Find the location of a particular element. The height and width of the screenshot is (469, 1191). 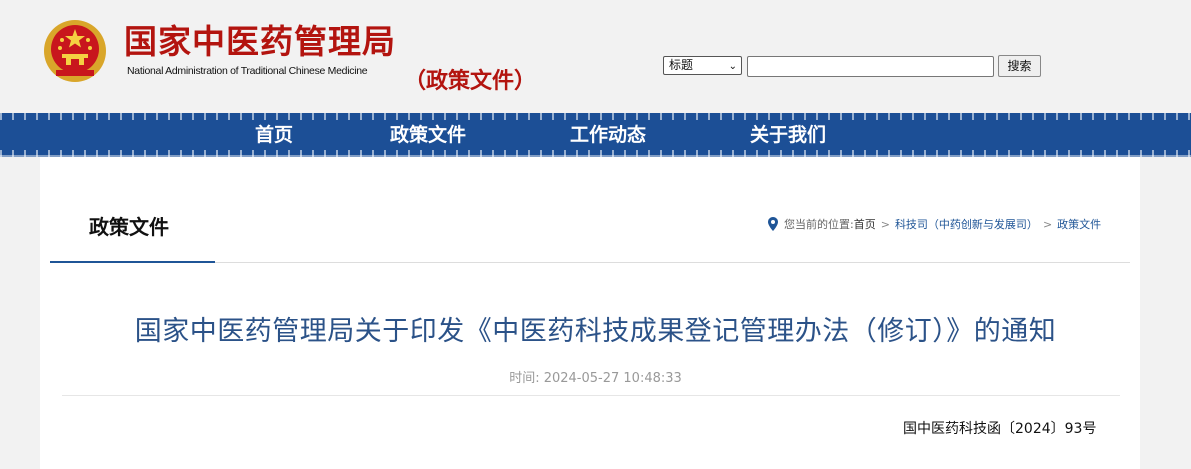

section-title: 政策文件 is located at coordinates (129, 227).